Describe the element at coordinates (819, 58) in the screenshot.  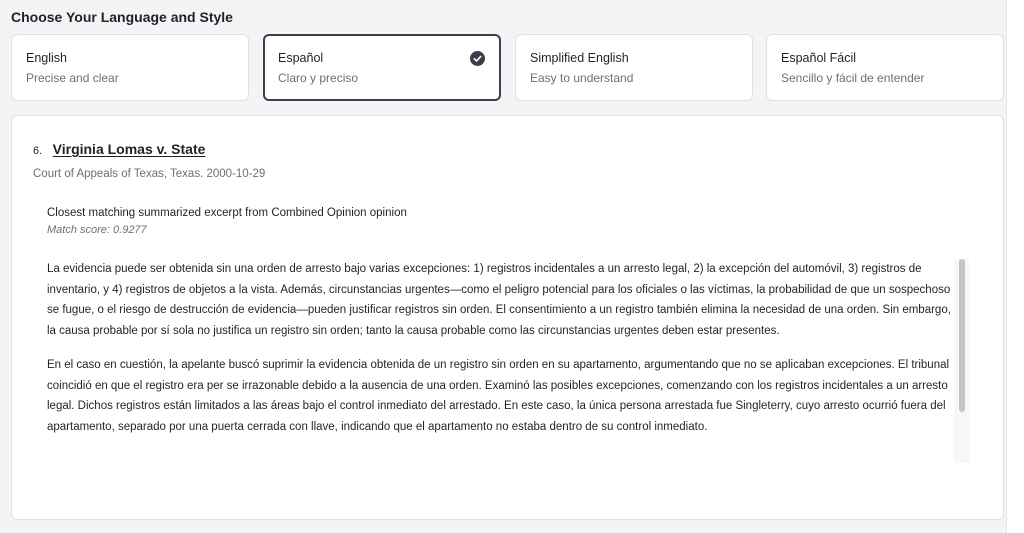
I see `option-title: Español Fácil` at that location.